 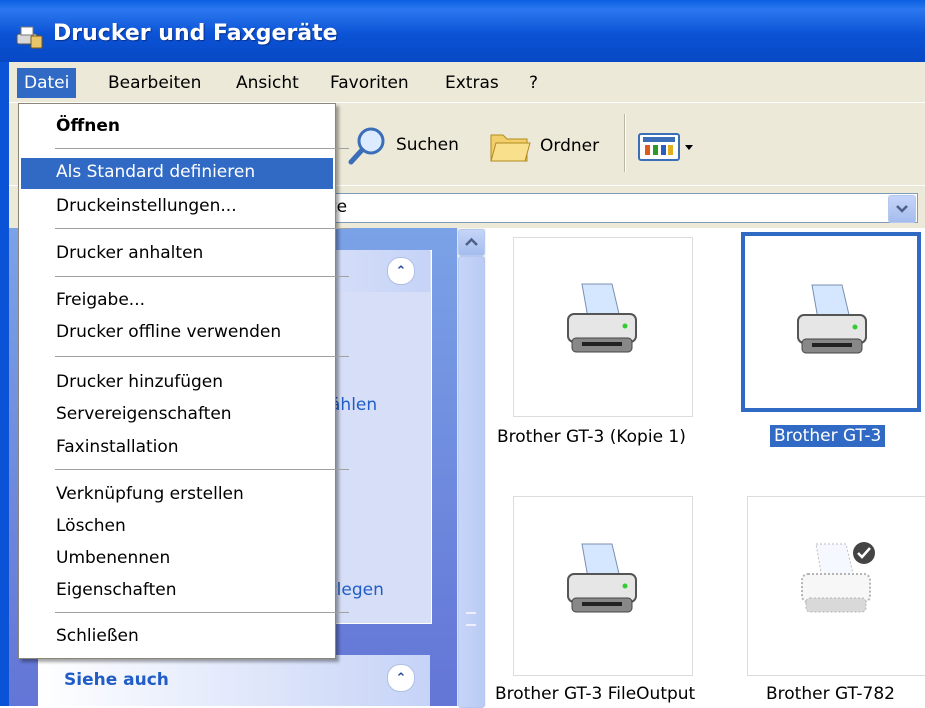 I want to click on folder-icon, so click(x=510, y=148).